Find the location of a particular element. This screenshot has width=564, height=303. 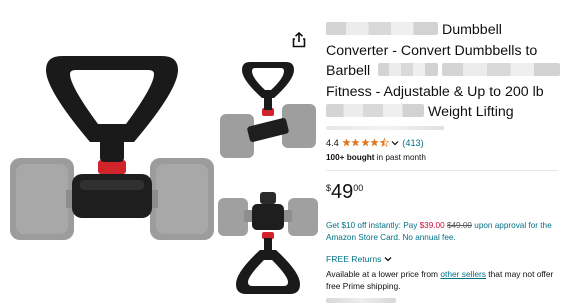

rating-row: 4.4 (413) is located at coordinates (444, 143).